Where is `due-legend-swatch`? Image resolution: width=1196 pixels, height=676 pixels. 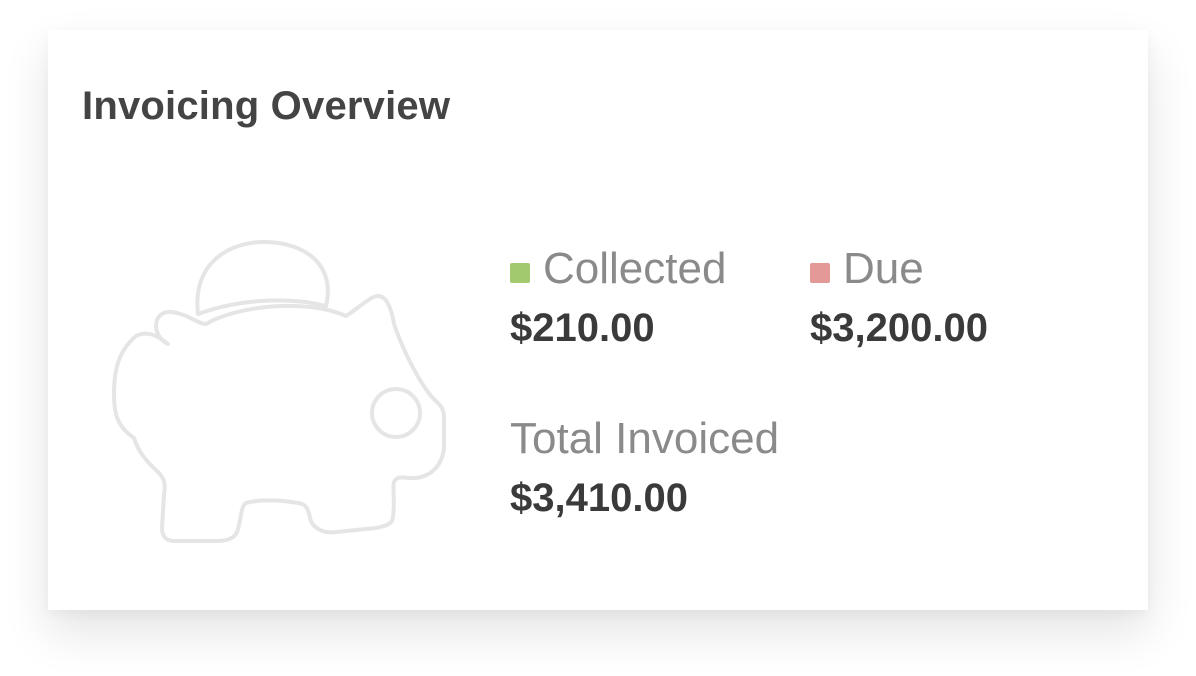 due-legend-swatch is located at coordinates (820, 273).